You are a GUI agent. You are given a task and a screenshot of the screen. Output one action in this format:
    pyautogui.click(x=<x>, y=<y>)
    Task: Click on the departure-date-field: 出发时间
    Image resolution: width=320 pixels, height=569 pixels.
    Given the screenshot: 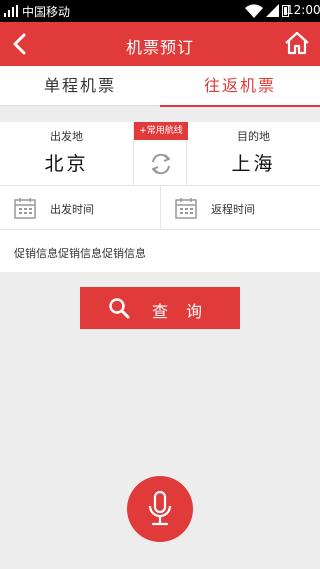 What is the action you would take?
    pyautogui.click(x=80, y=208)
    